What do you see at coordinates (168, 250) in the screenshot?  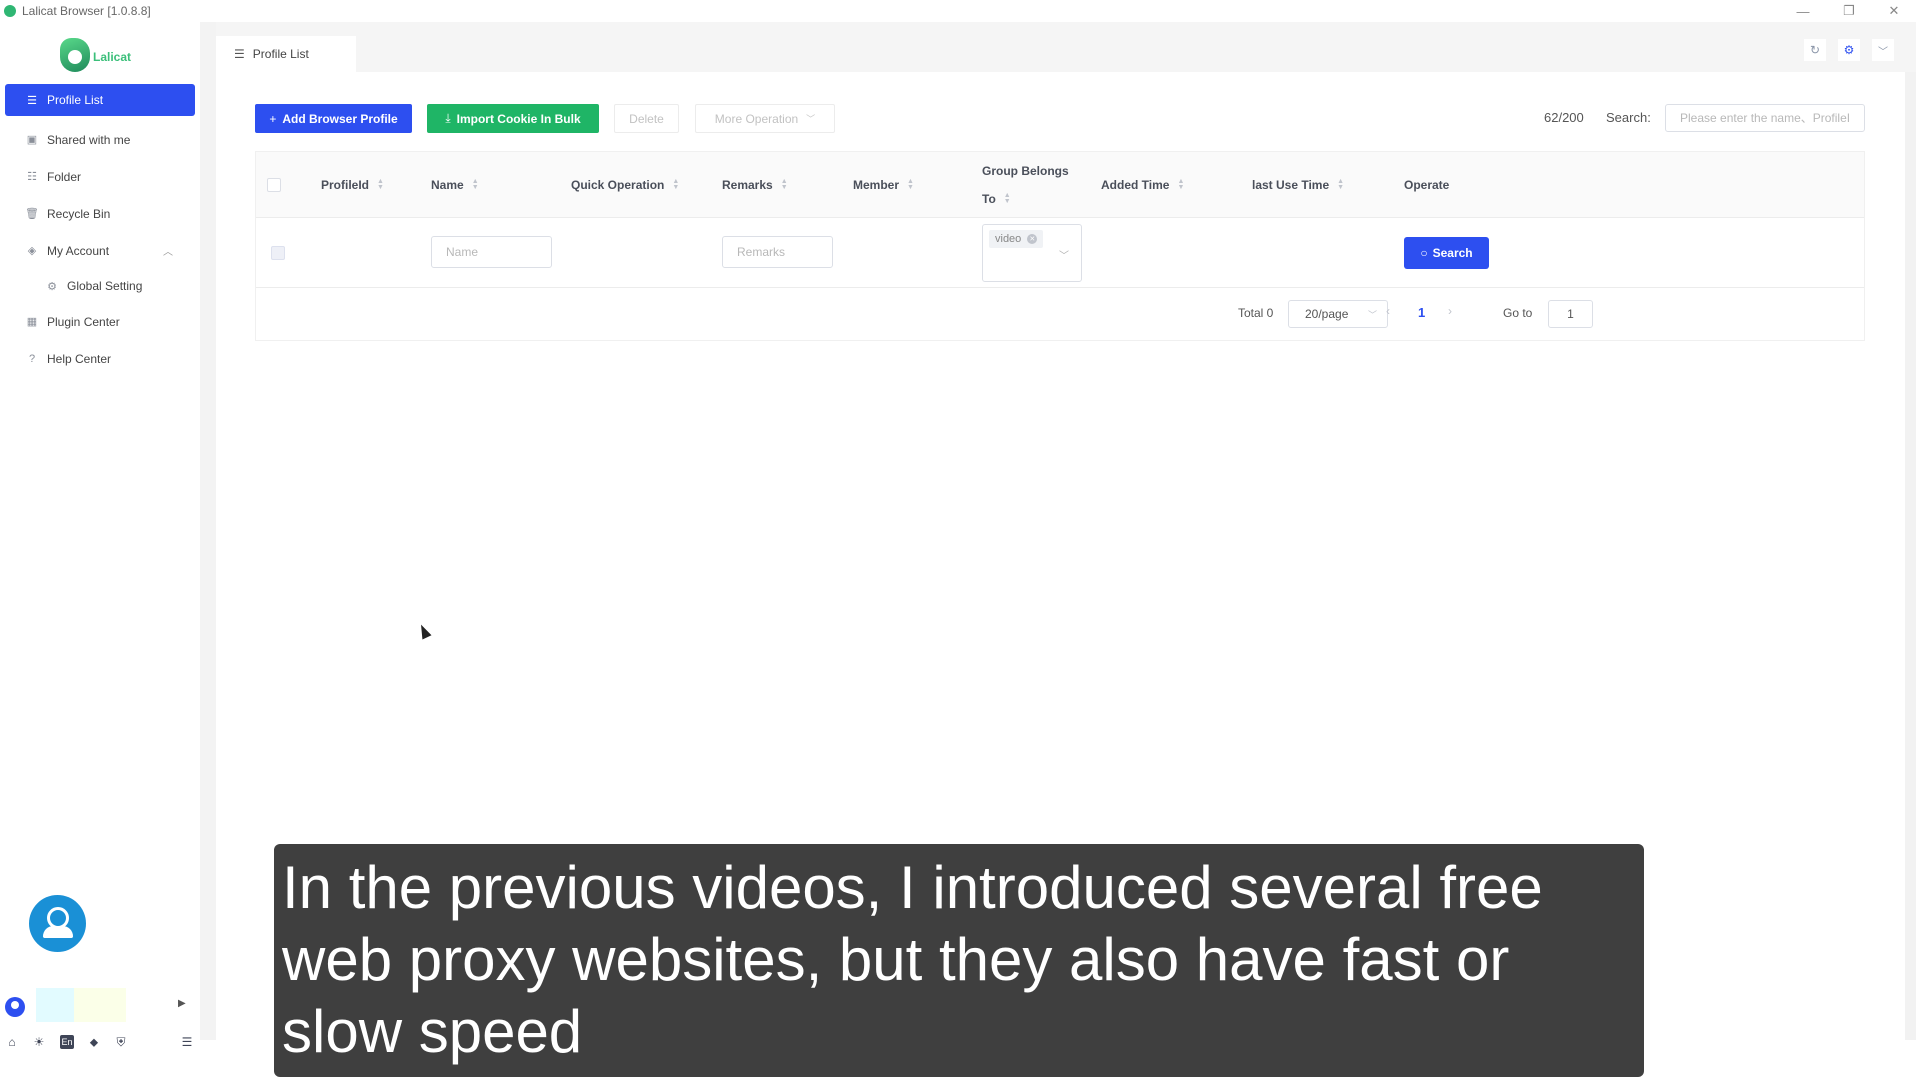 I see `chevron-up-icon: ︿` at bounding box center [168, 250].